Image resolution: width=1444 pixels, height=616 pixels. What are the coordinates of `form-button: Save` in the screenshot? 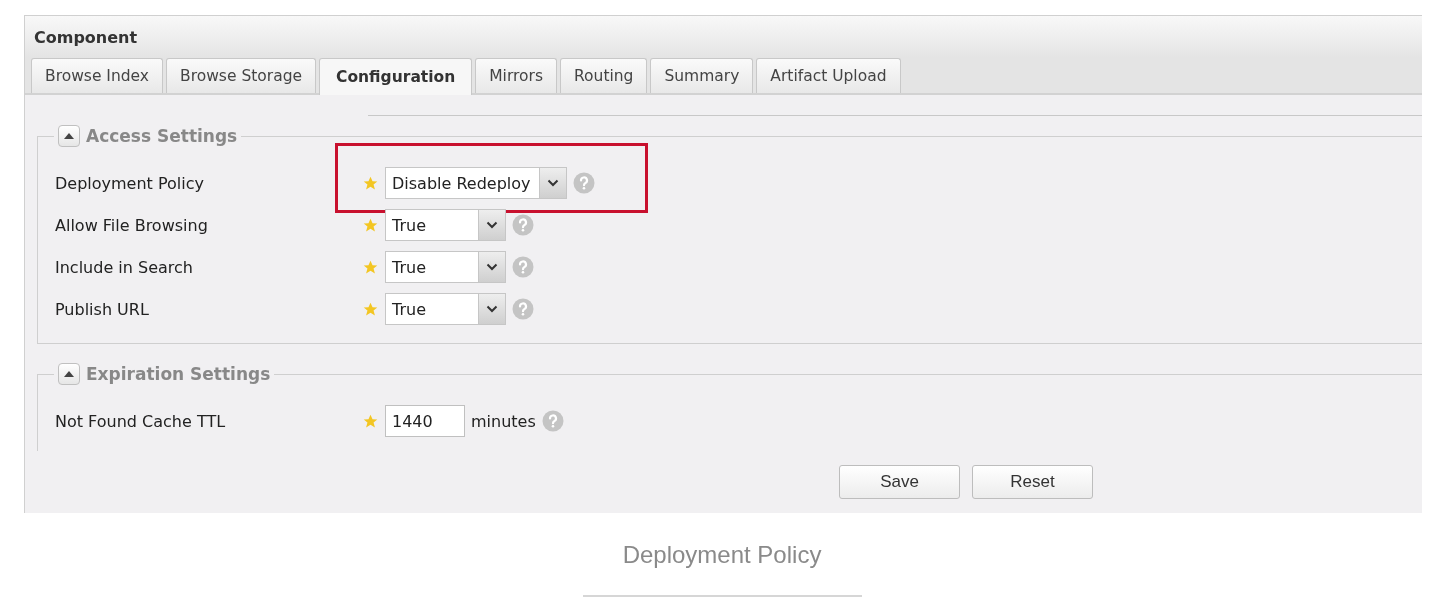 It's located at (899, 482).